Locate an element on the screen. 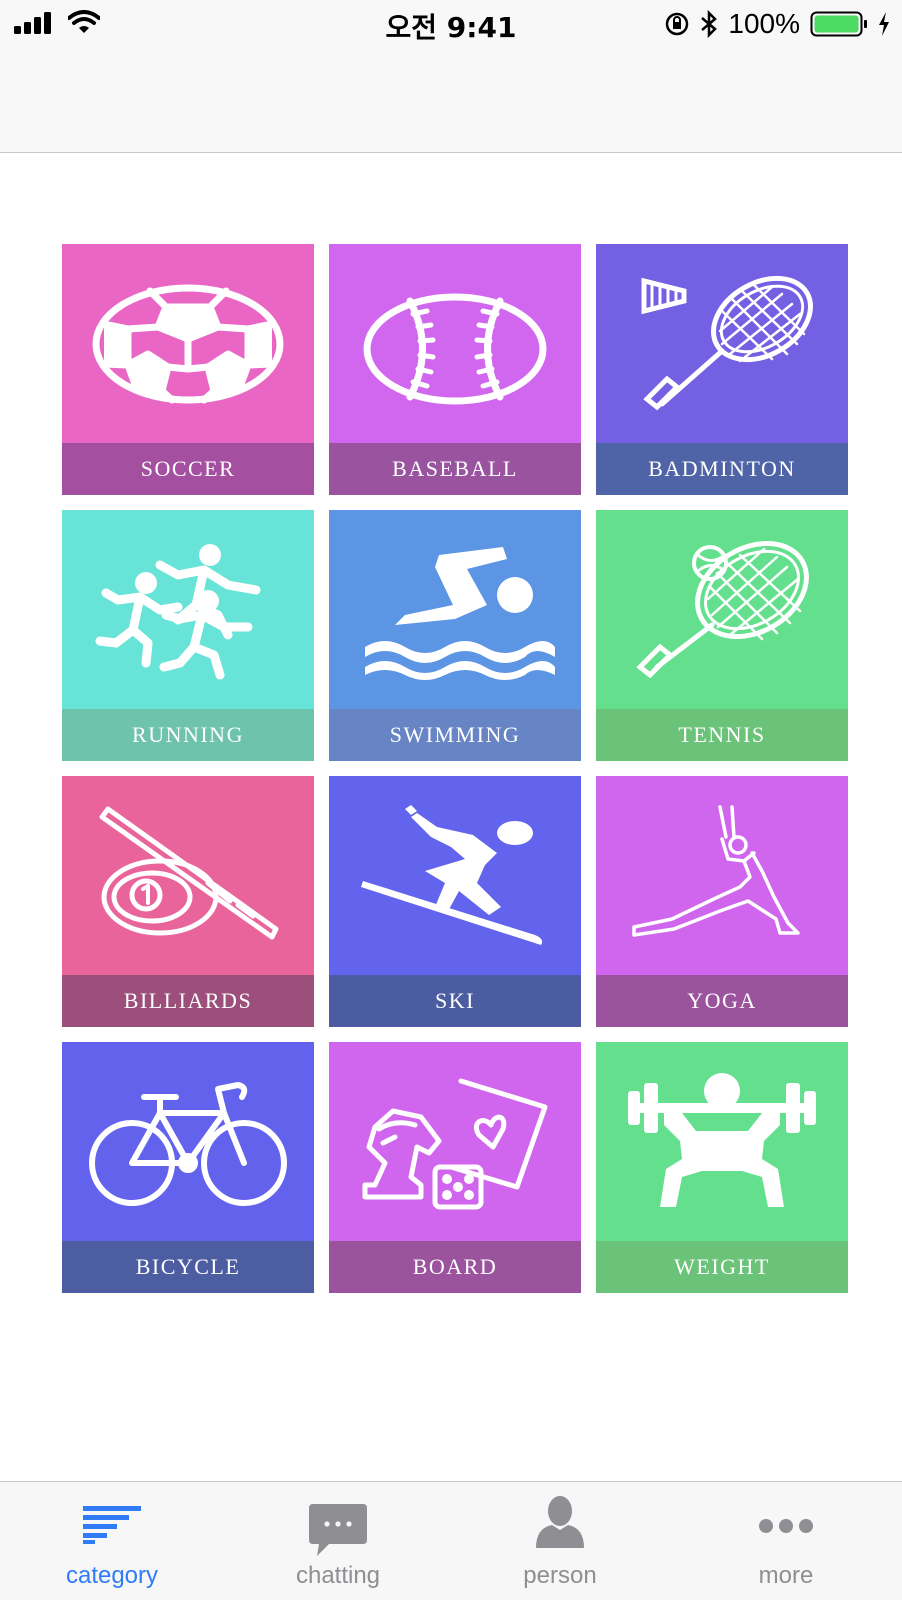  badminton-icon is located at coordinates (727, 342).